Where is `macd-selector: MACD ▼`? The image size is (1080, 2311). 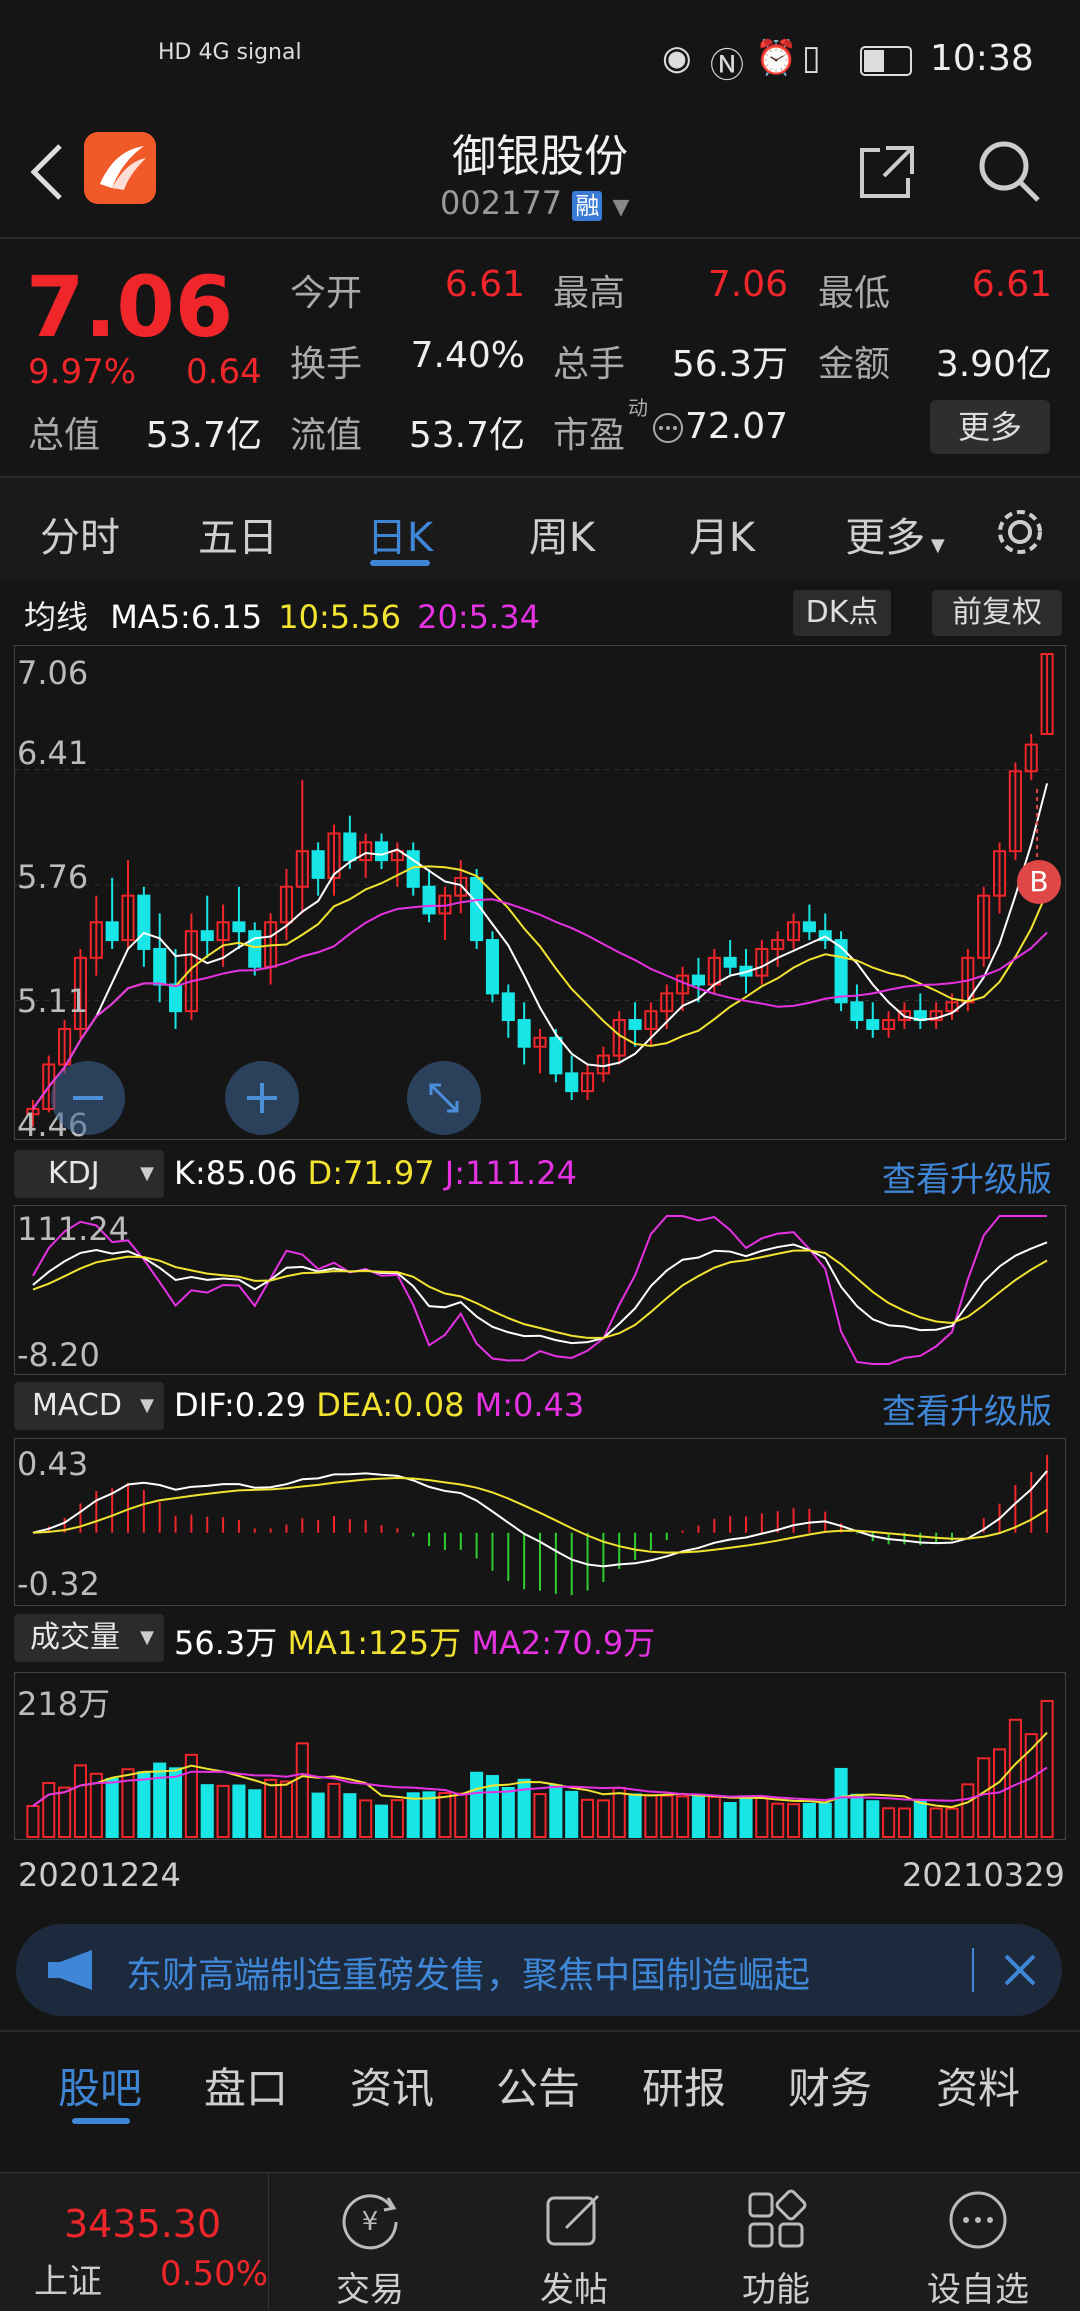 macd-selector: MACD ▼ is located at coordinates (89, 1406).